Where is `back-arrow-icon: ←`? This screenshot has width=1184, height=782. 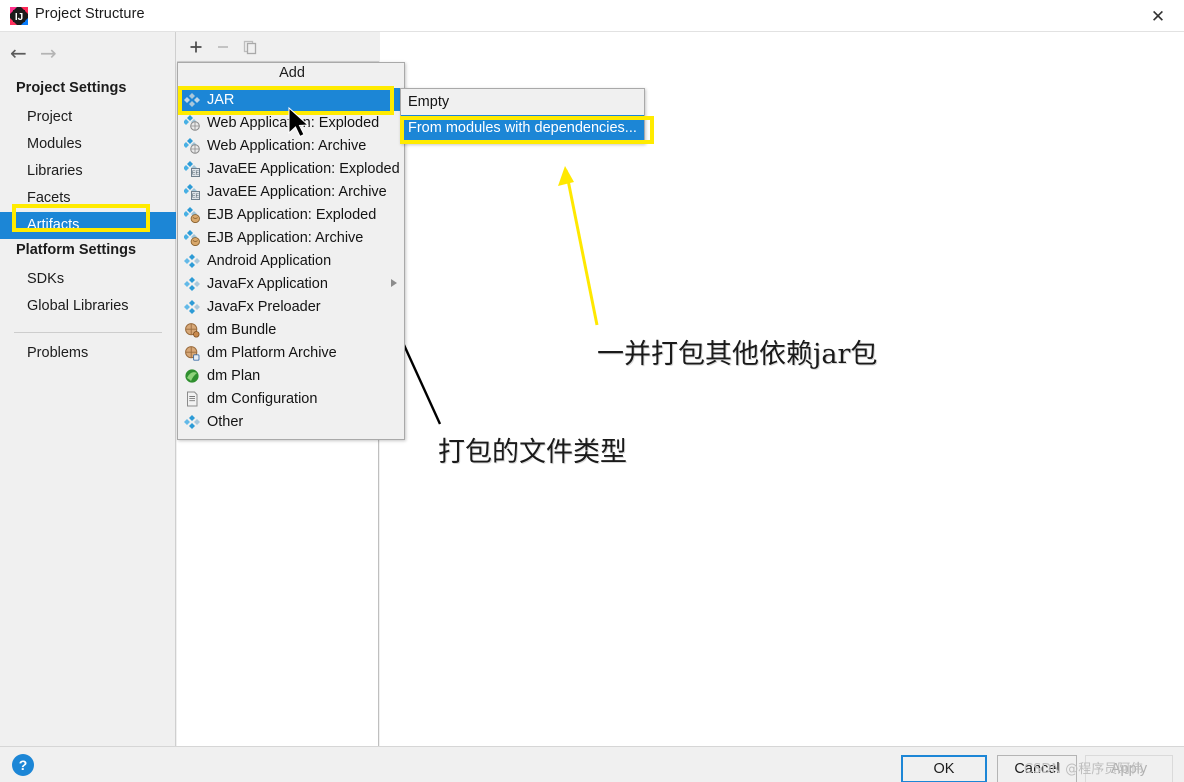
back-arrow-icon: ← is located at coordinates (18, 53).